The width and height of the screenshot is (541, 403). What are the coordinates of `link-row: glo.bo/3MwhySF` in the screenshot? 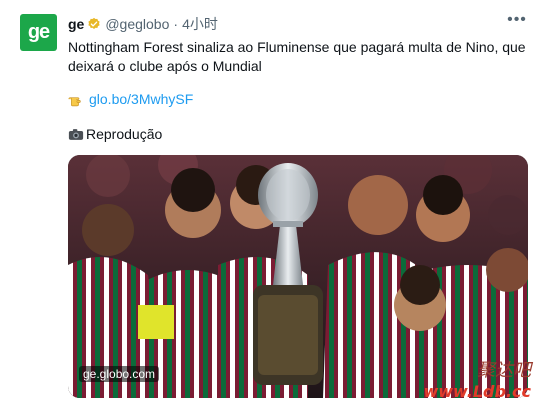 It's located at (130, 99).